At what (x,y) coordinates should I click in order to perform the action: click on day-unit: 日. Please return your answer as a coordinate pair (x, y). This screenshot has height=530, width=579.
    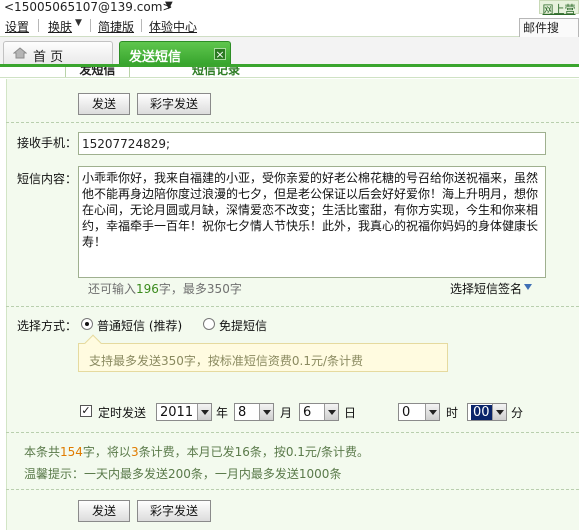
    Looking at the image, I should click on (350, 413).